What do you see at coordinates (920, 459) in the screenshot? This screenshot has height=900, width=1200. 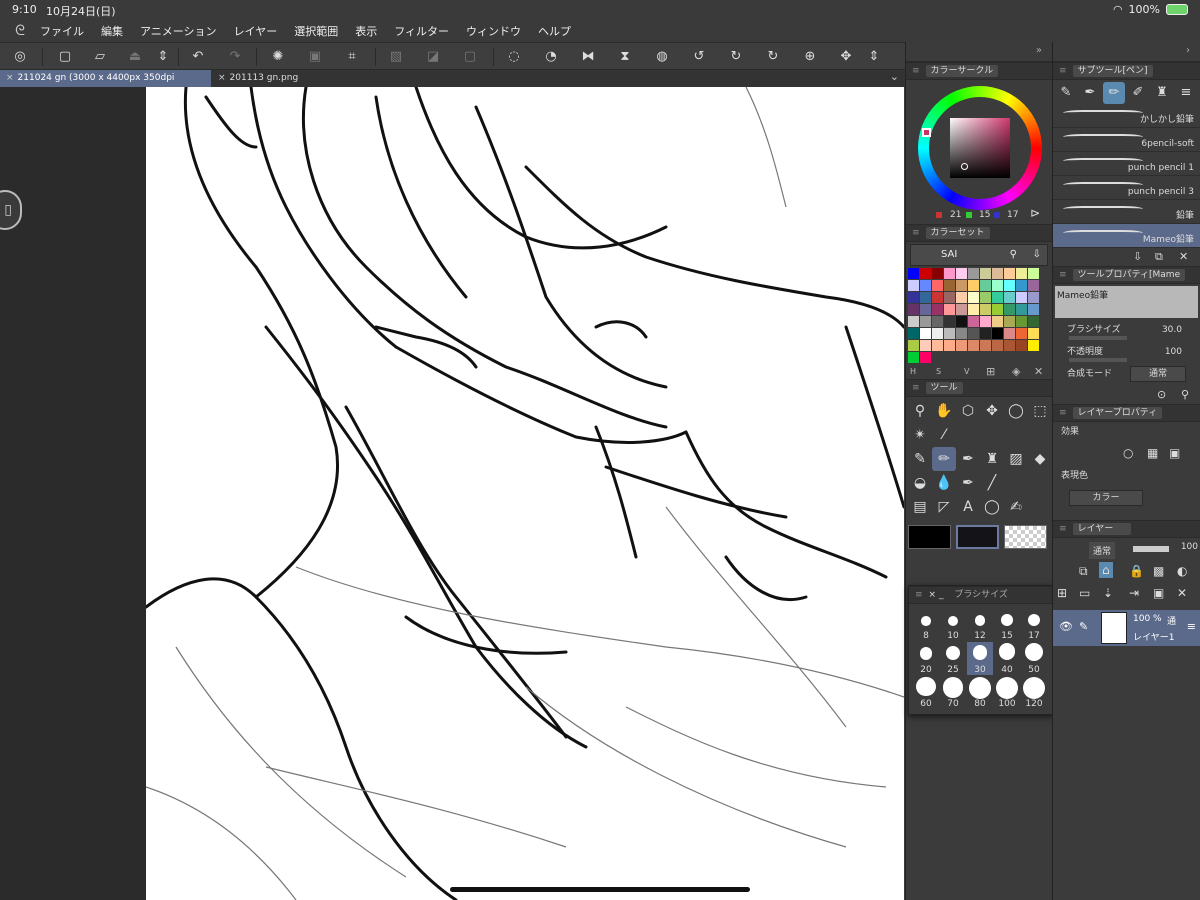 I see `pen-tool-icon: ✎` at bounding box center [920, 459].